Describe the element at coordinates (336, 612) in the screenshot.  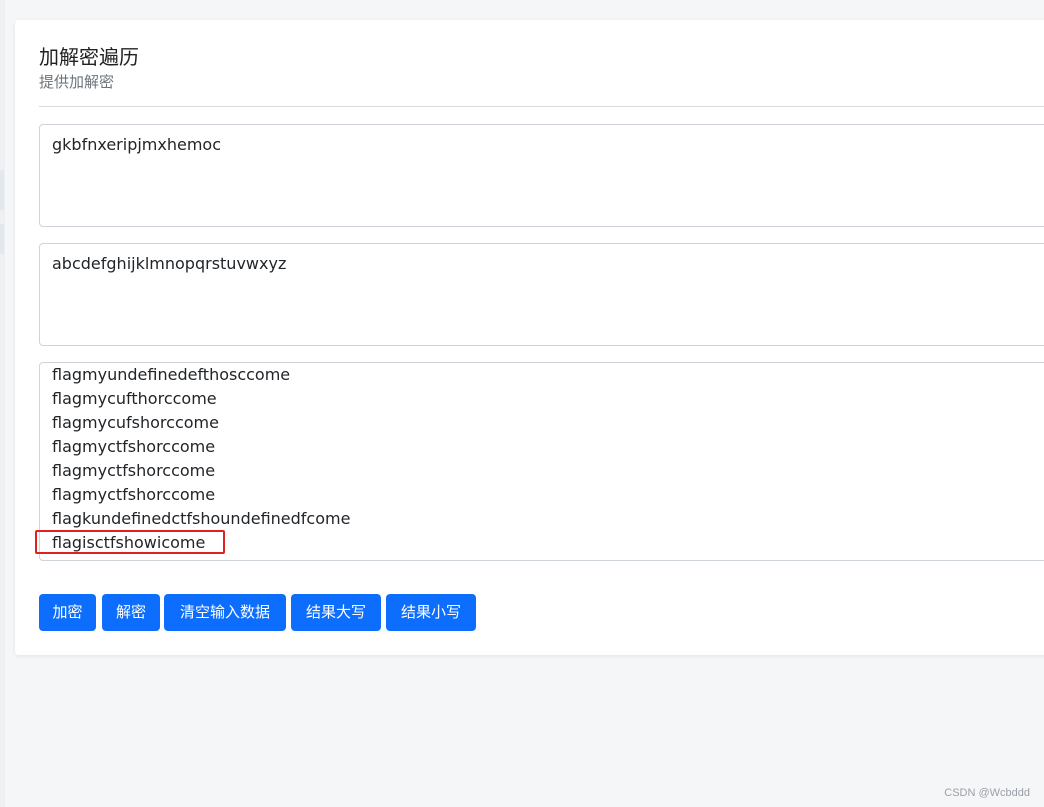
I see `result-uppercase-button: 结果大写` at that location.